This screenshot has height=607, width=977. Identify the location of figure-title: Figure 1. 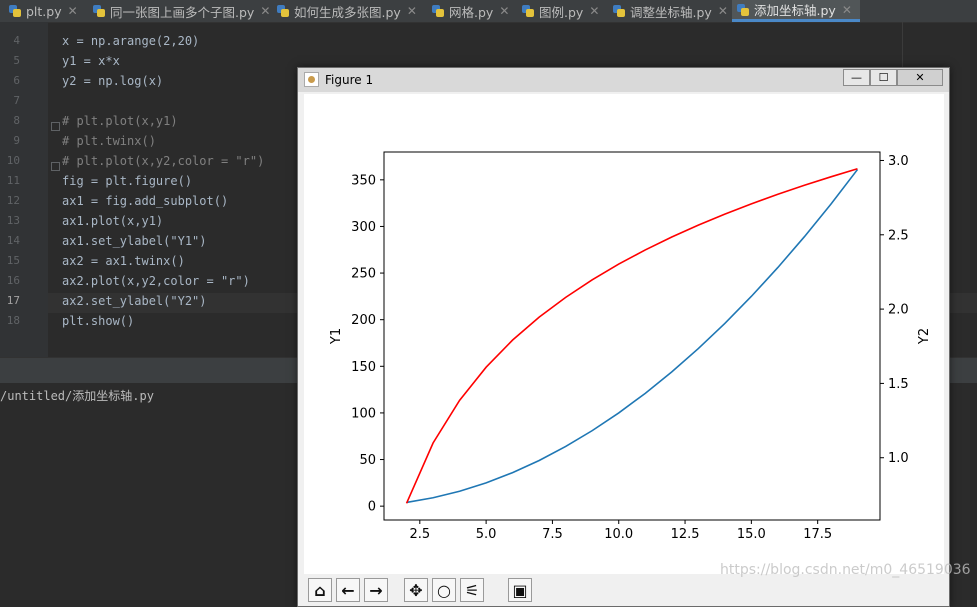
(349, 80).